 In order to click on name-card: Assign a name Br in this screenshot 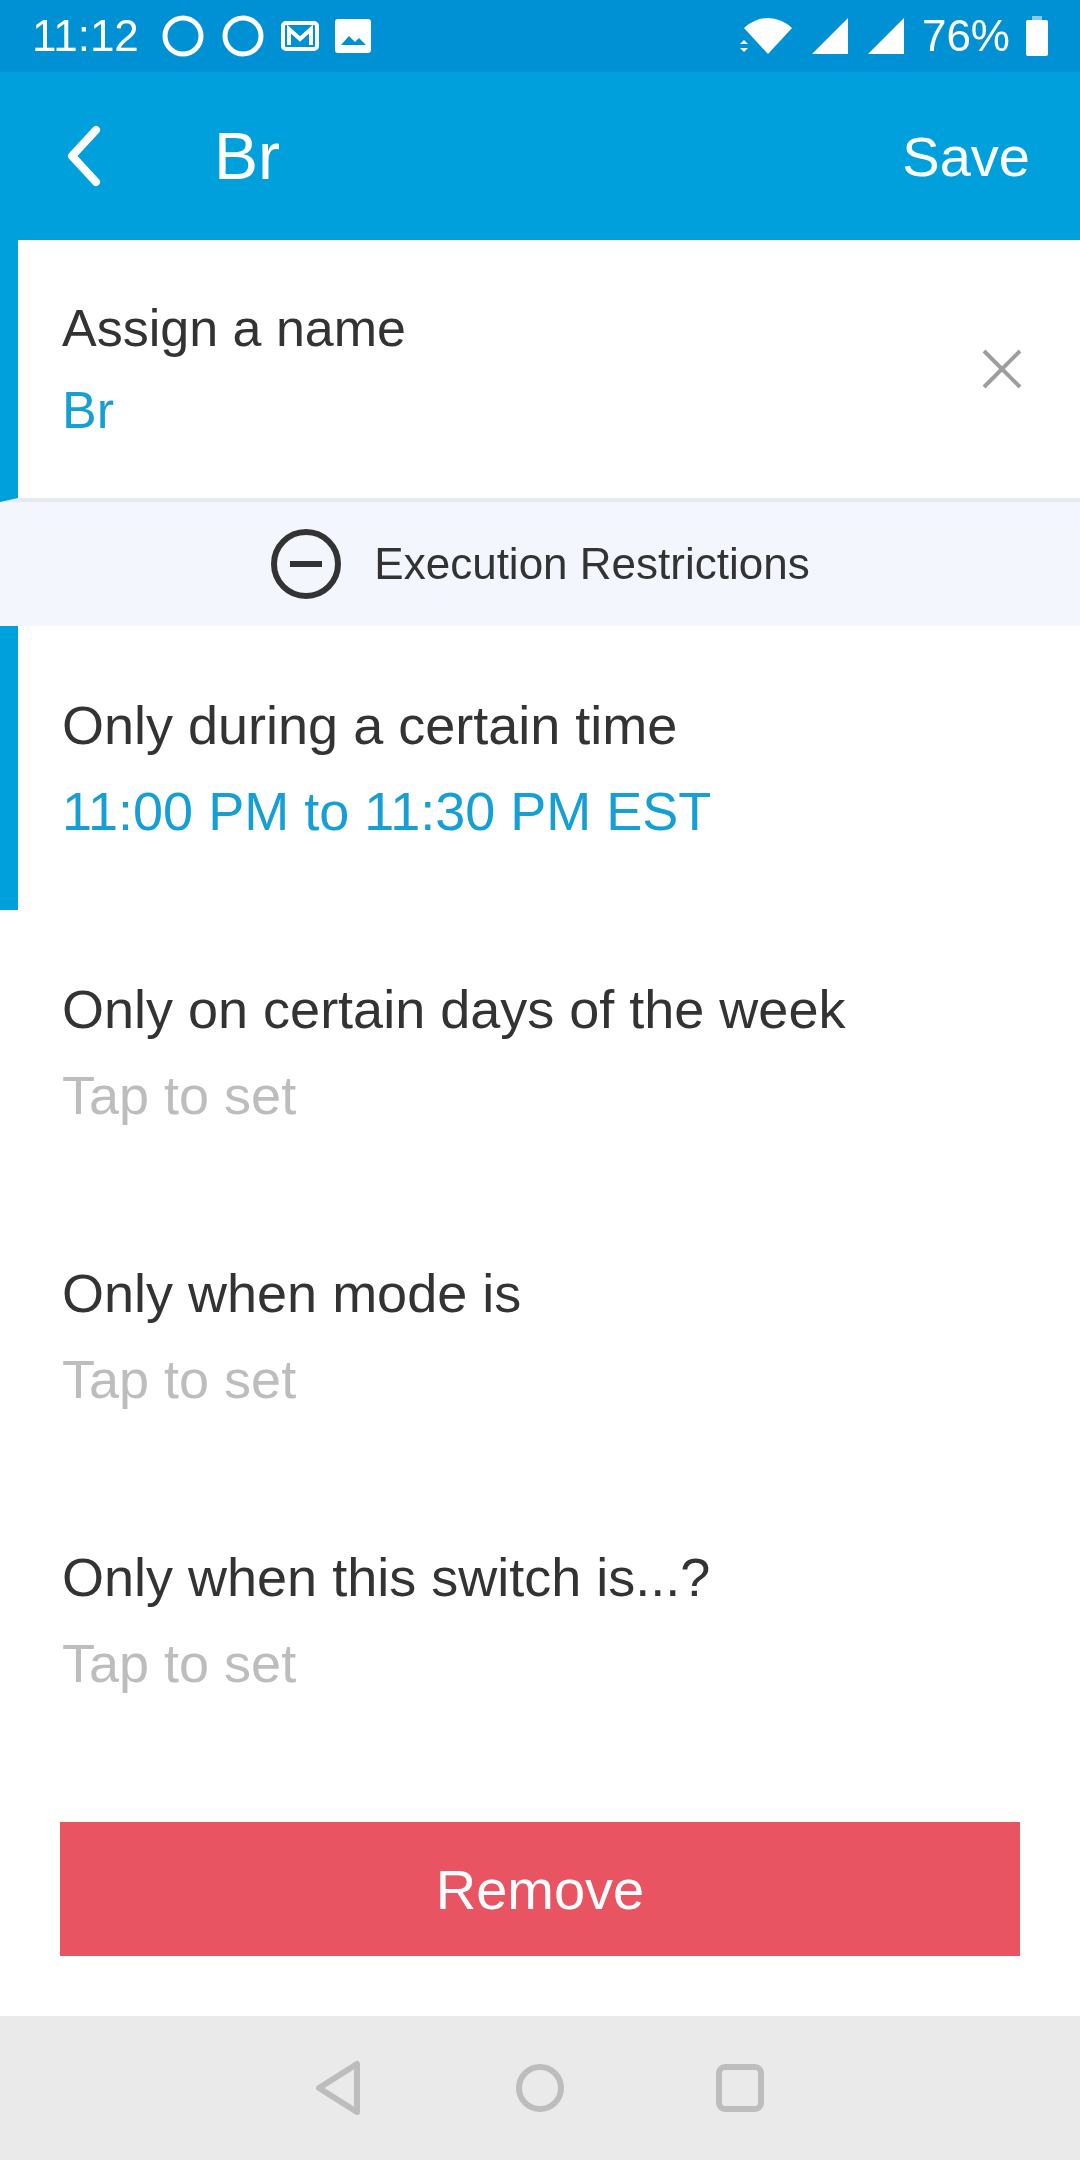, I will do `click(540, 371)`.